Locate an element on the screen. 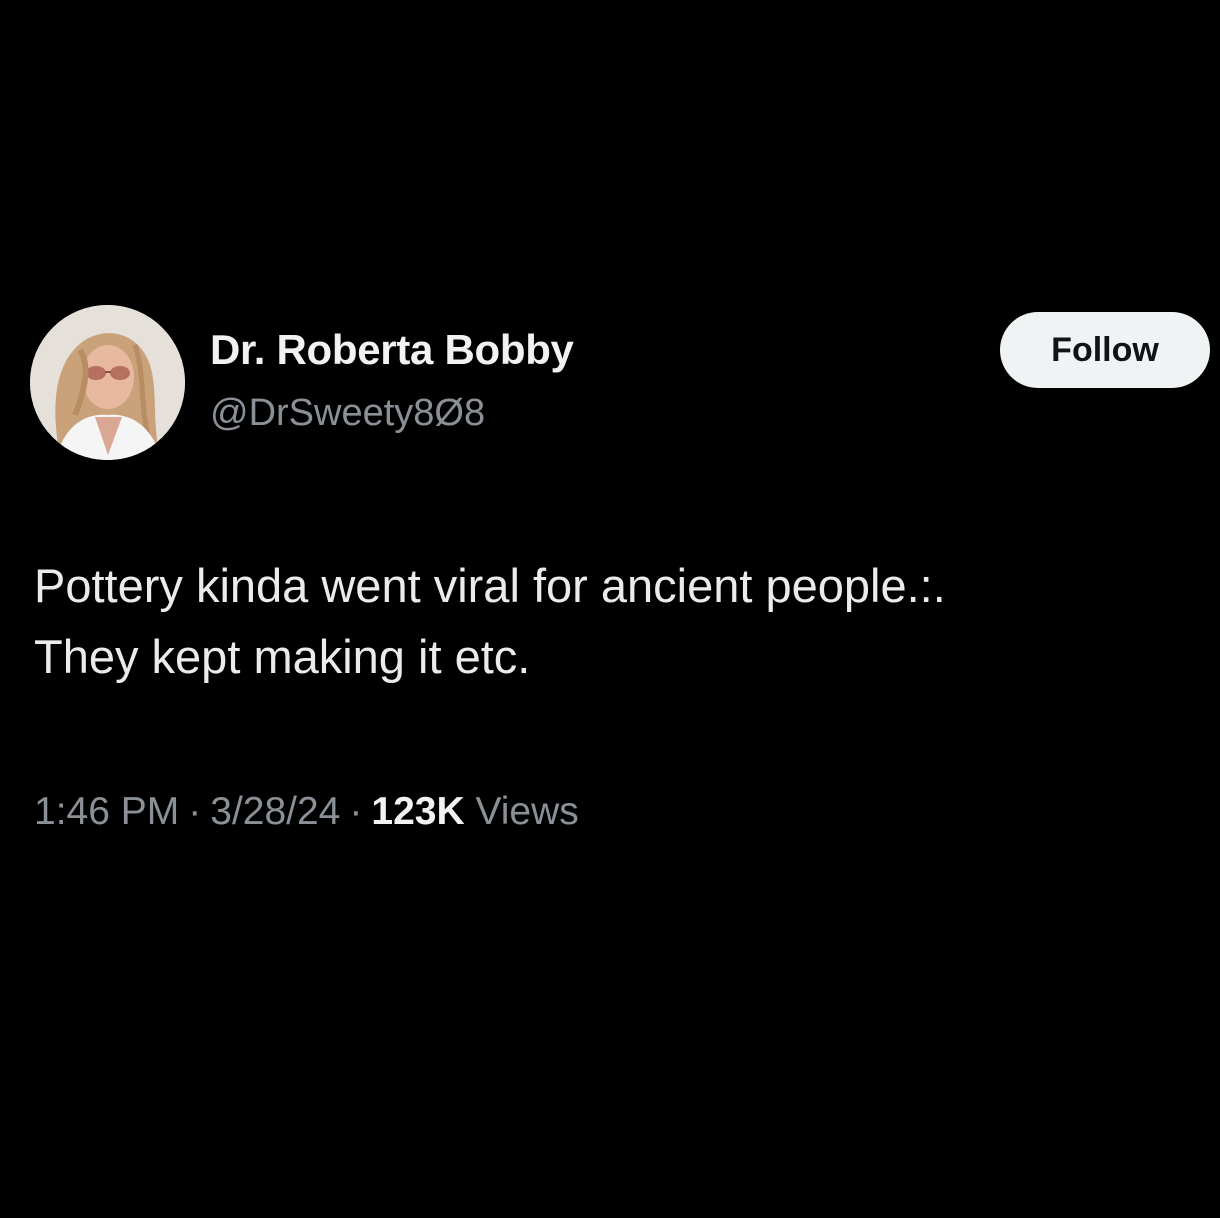  views-count: 123K is located at coordinates (418, 811).